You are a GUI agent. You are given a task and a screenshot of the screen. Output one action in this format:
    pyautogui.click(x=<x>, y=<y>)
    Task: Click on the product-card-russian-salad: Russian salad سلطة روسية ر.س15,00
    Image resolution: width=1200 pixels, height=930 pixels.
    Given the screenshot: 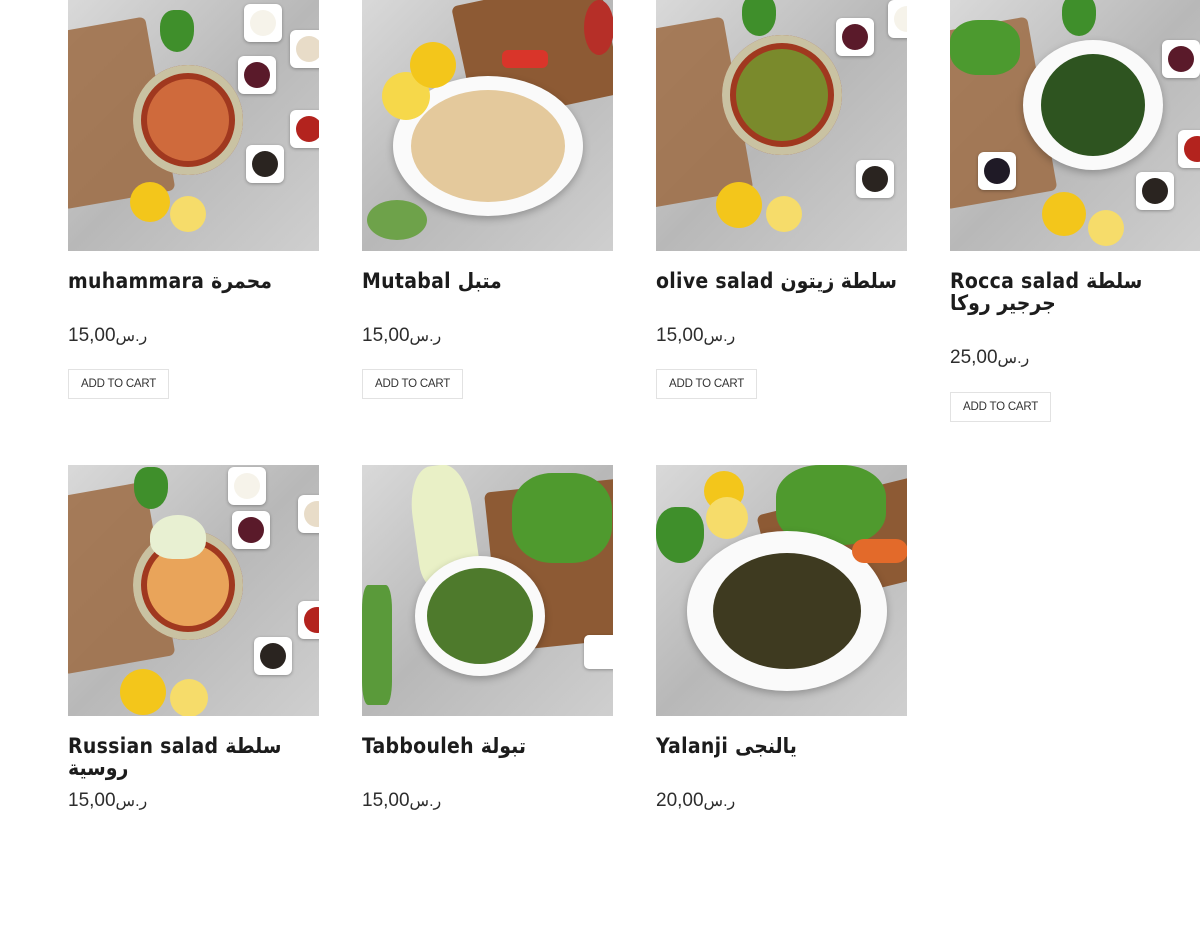 What is the action you would take?
    pyautogui.click(x=193, y=697)
    